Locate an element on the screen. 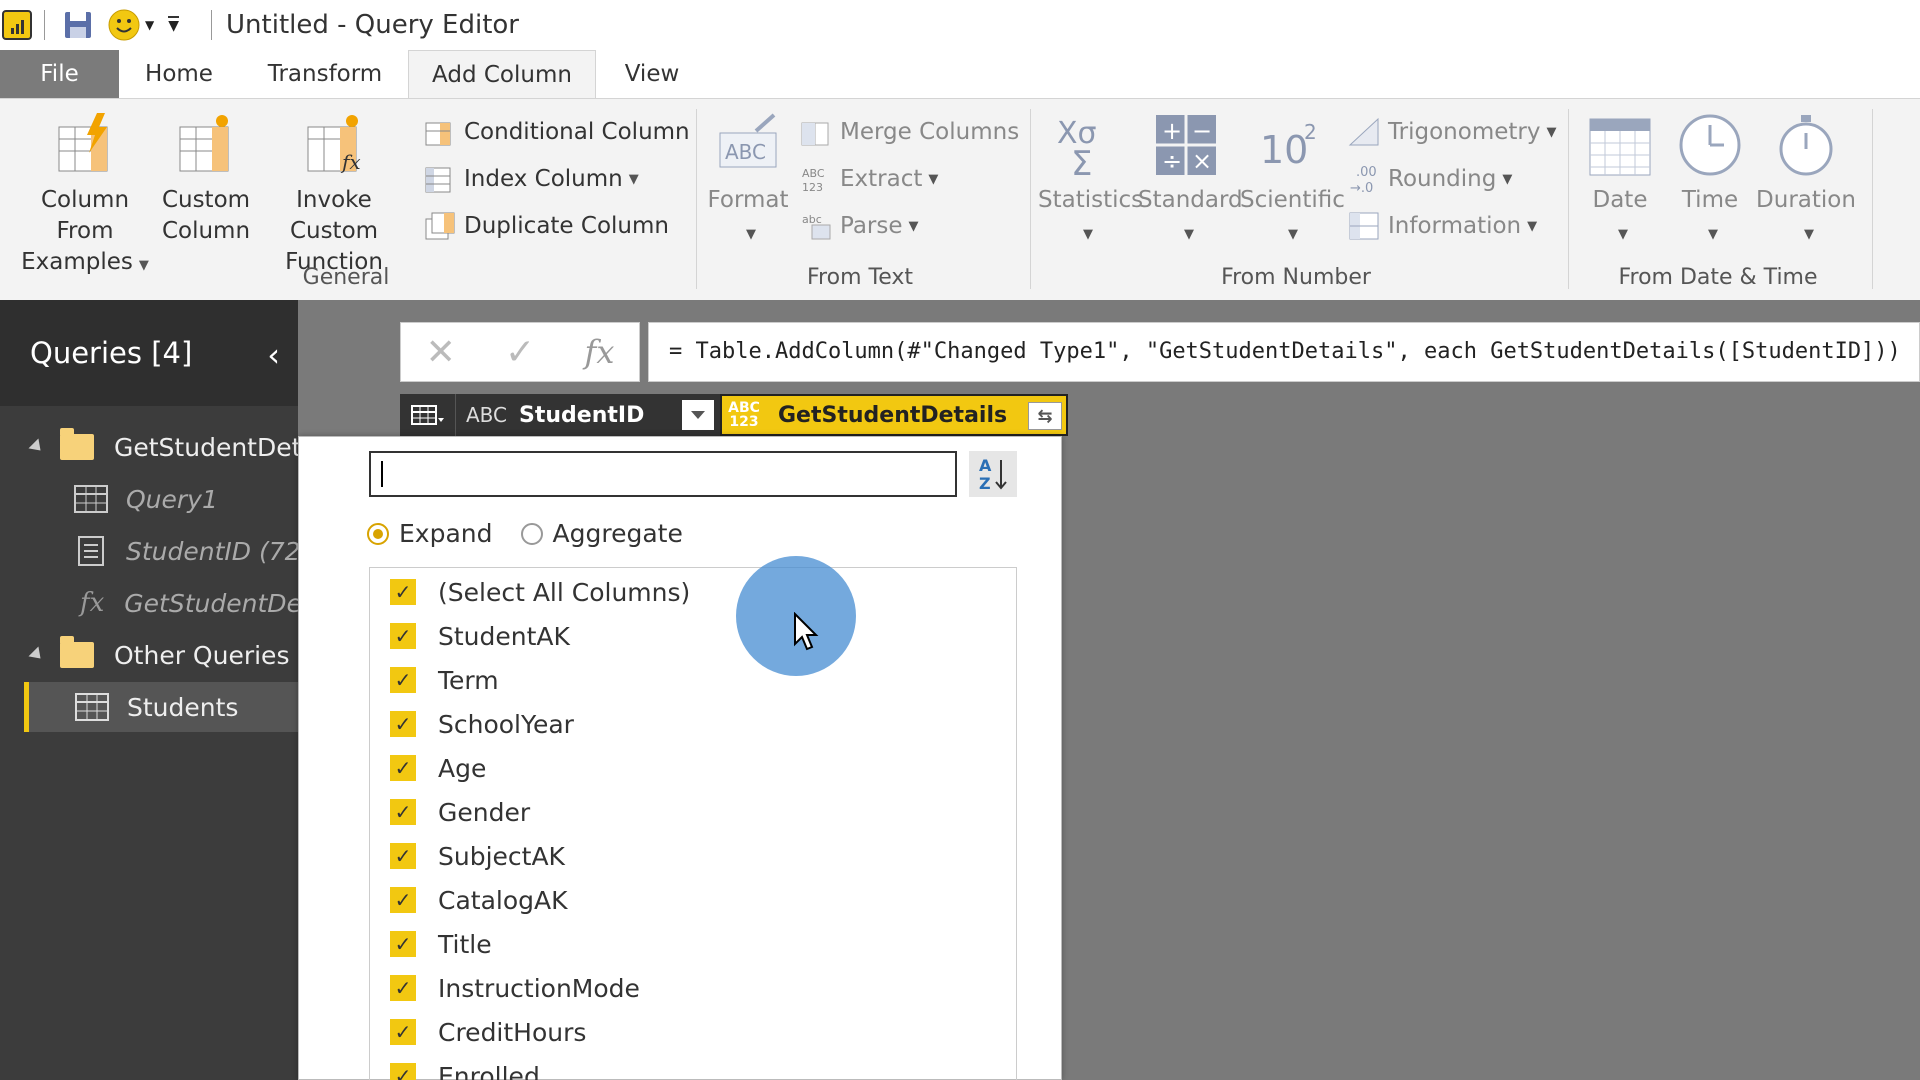 The image size is (1920, 1080). customize-toolbar-icon: ▼ is located at coordinates (174, 25).